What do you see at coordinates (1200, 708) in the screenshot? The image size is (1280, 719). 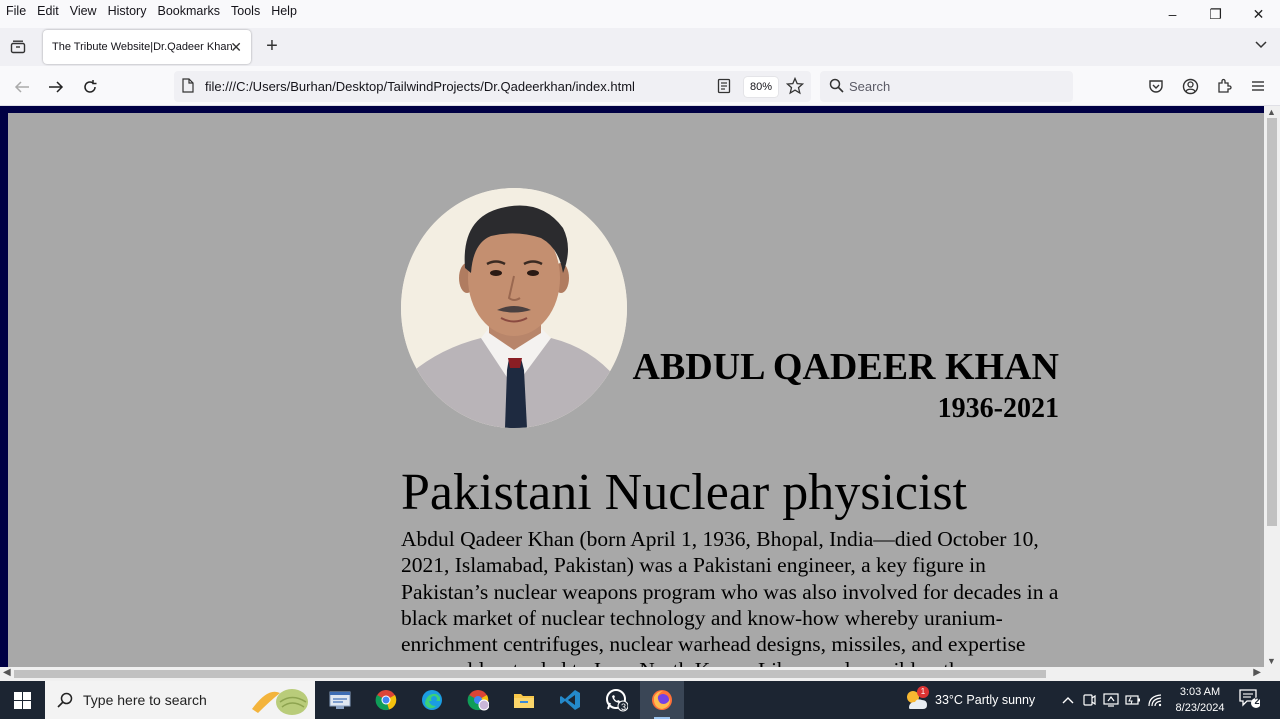 I see `clock-date: 8/23/2024` at bounding box center [1200, 708].